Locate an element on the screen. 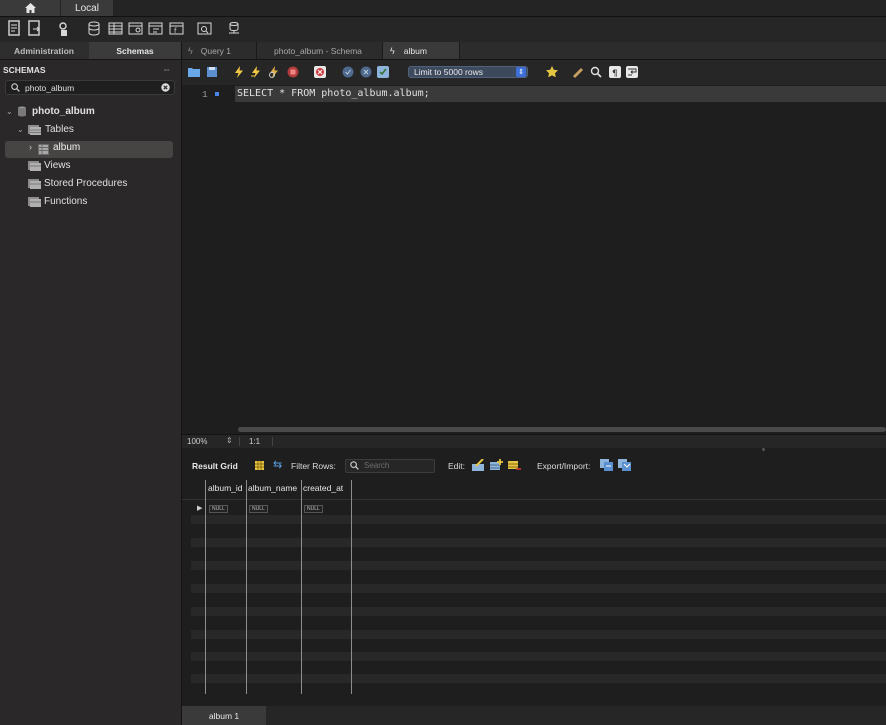  explain-icon is located at coordinates (274, 72).